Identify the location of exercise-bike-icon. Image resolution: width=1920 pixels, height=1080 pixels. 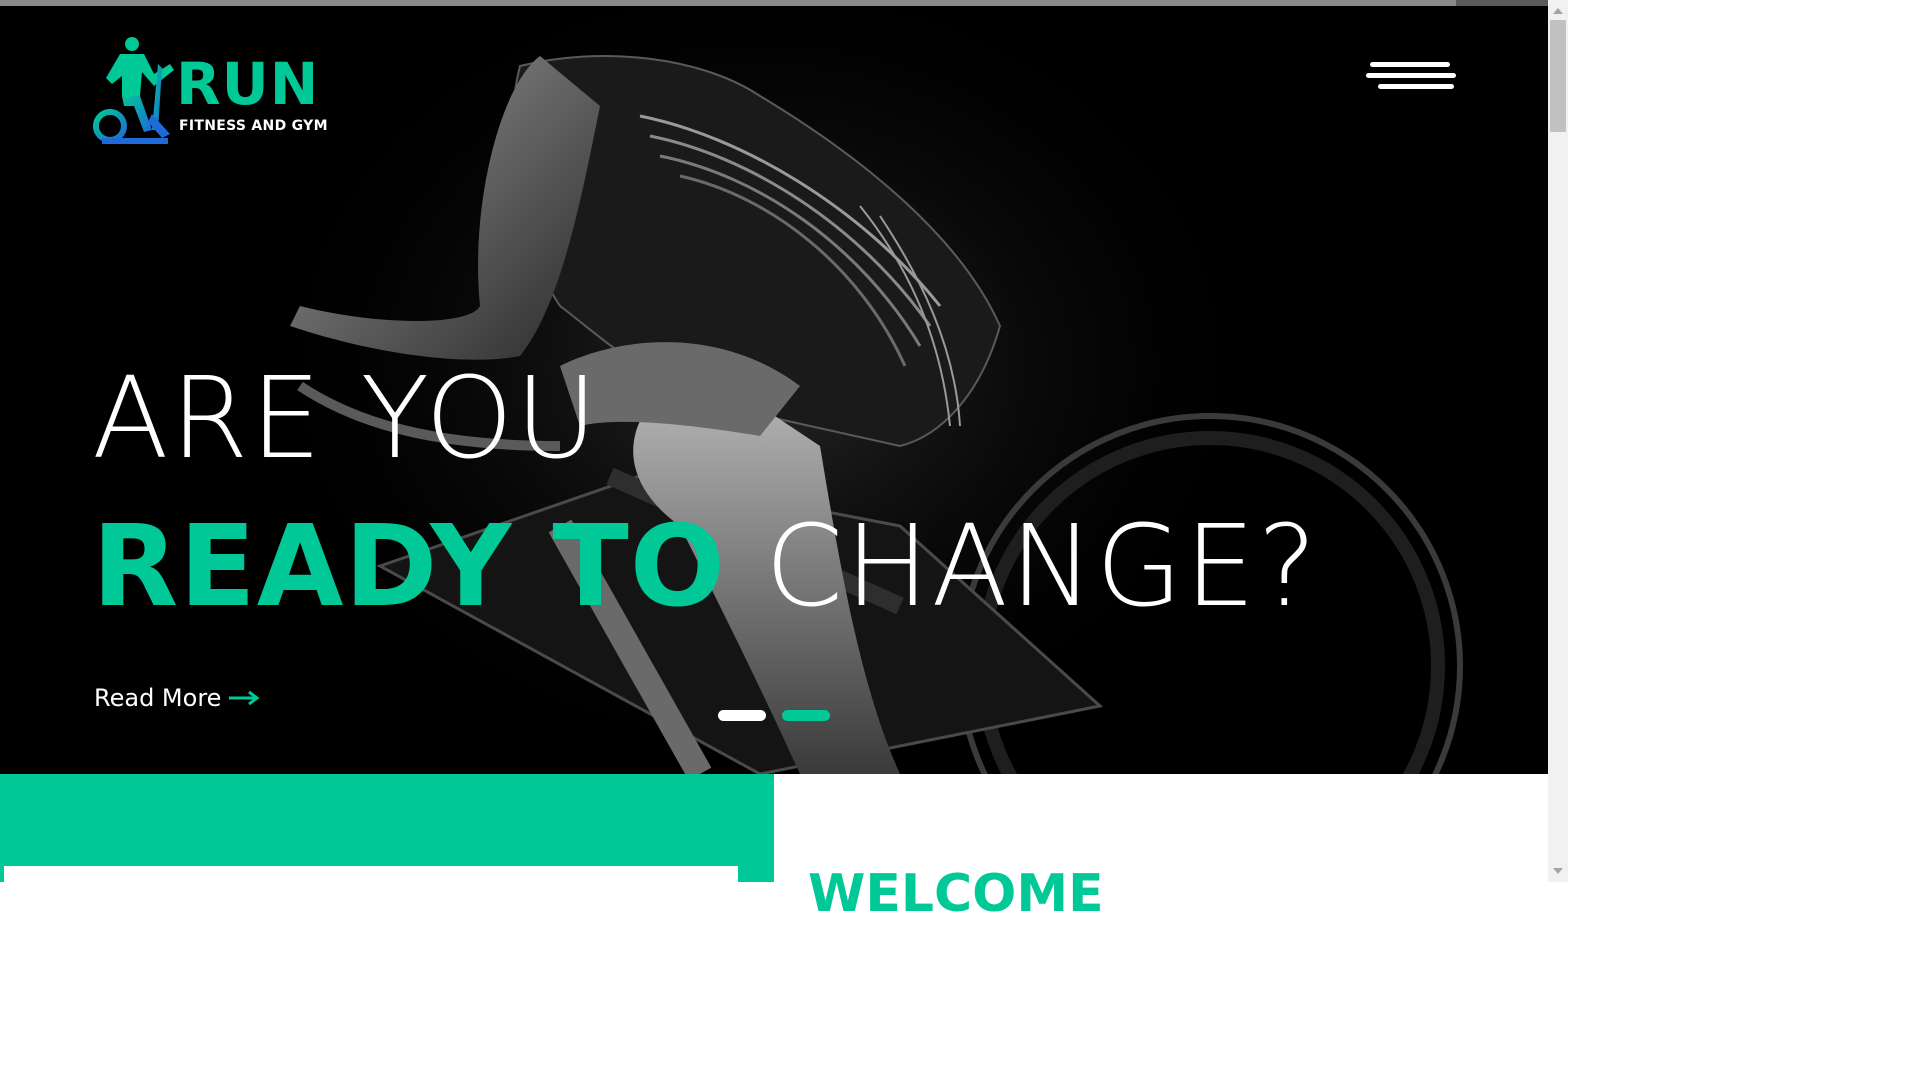
(133, 90).